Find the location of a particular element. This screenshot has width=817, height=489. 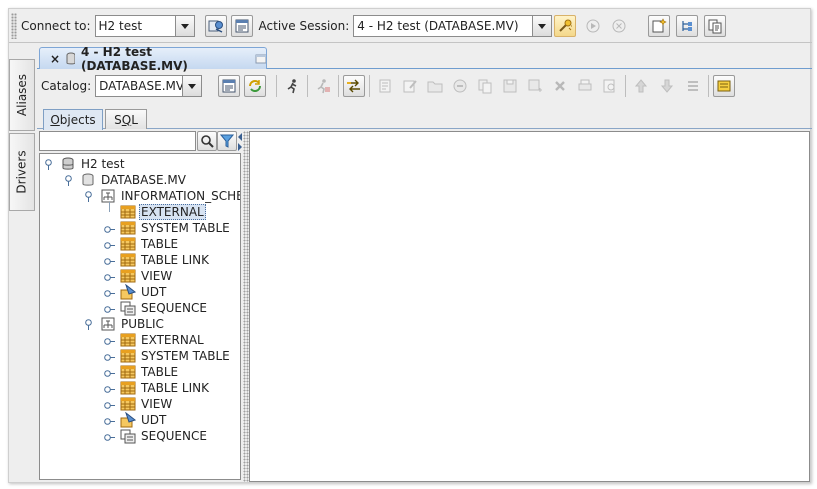

close-circle-icon is located at coordinates (619, 25).